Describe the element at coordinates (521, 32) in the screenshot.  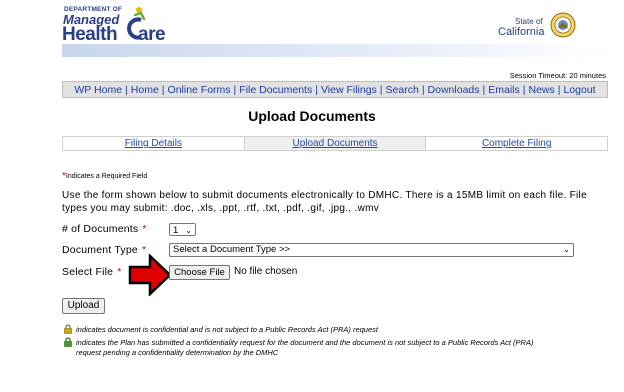
I see `california-text: California` at that location.